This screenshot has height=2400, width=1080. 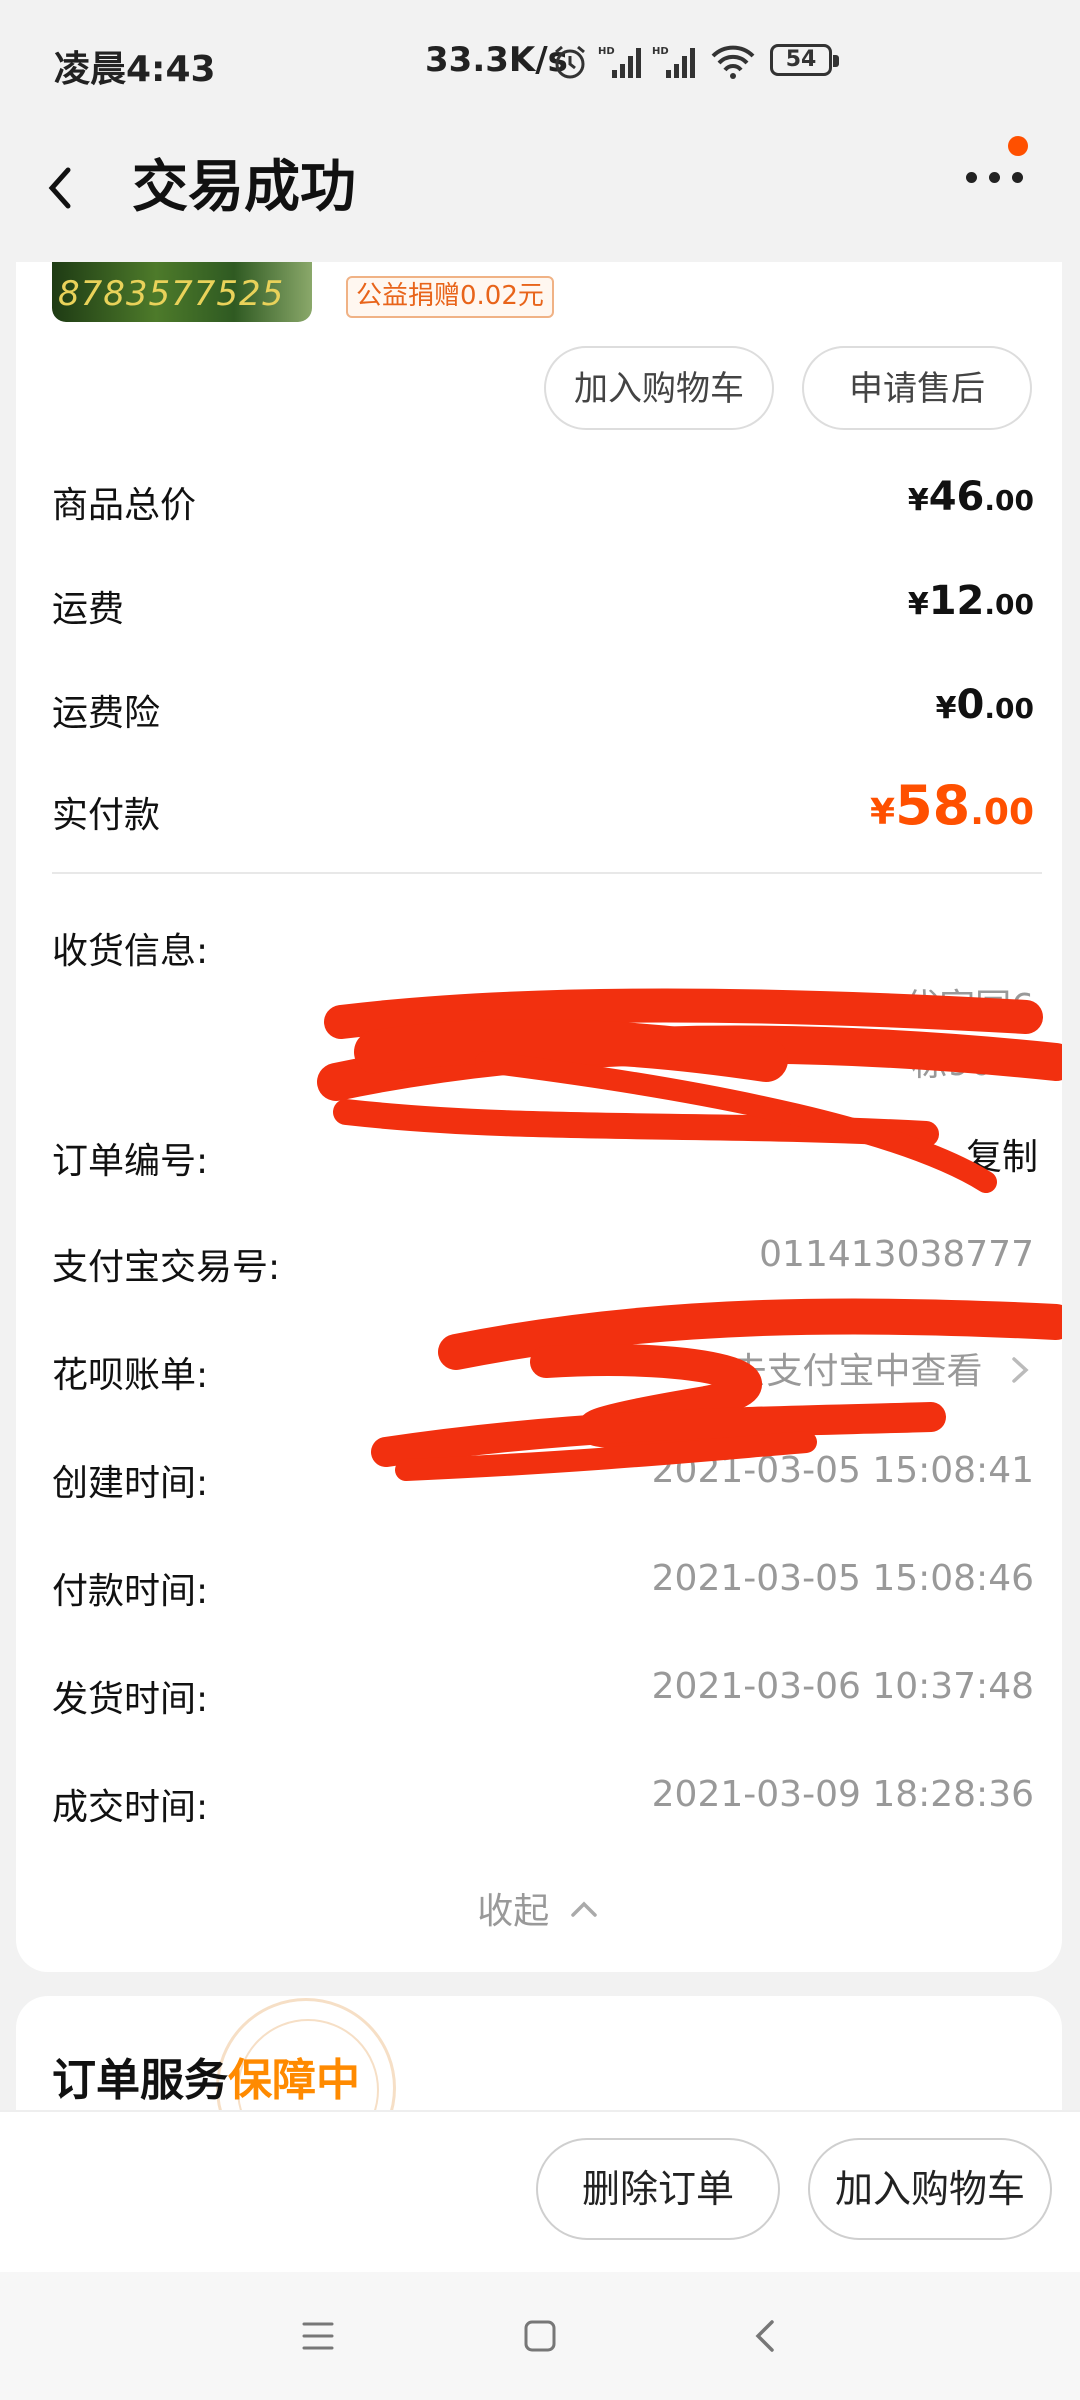 What do you see at coordinates (842, 1578) in the screenshot?
I see `paid-time-value: 2021-03-05 15:08:46` at bounding box center [842, 1578].